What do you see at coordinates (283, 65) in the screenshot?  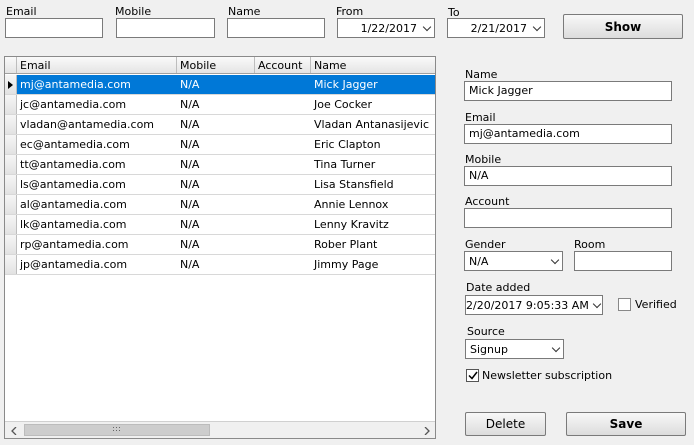 I see `column-header-account: Account` at bounding box center [283, 65].